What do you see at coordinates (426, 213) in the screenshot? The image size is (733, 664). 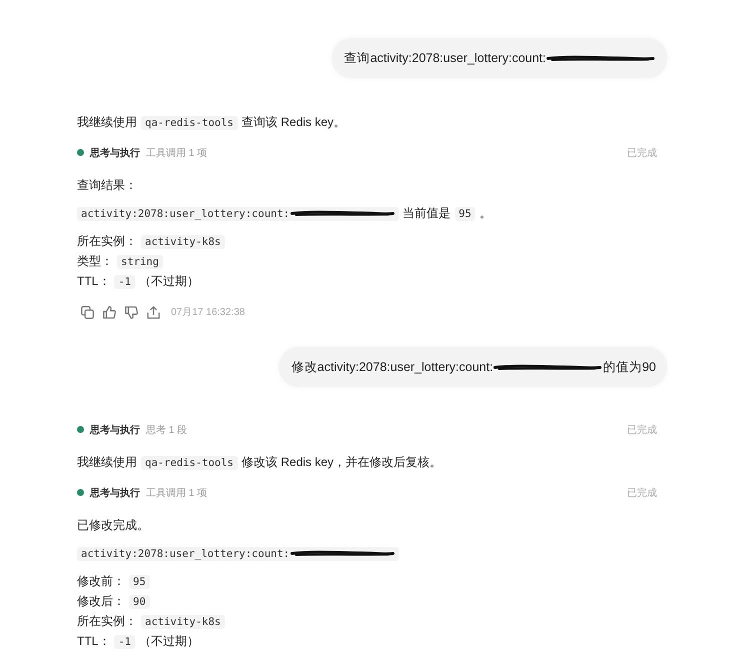 I see `message-text: 当前值是` at bounding box center [426, 213].